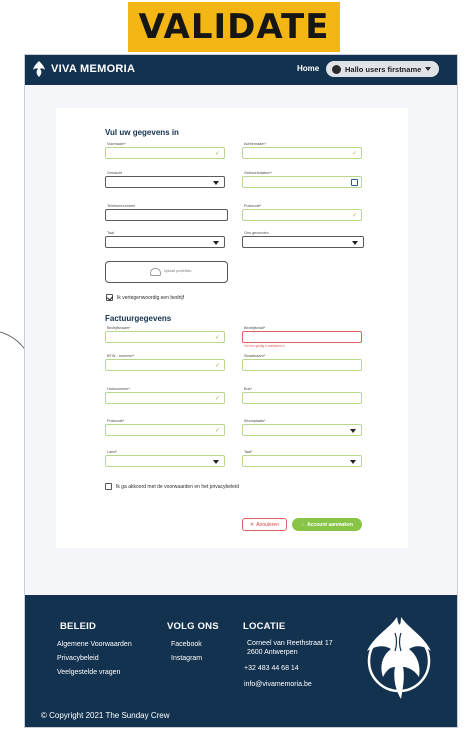  Describe the element at coordinates (303, 524) in the screenshot. I see `spinner-icon: ◌` at that location.